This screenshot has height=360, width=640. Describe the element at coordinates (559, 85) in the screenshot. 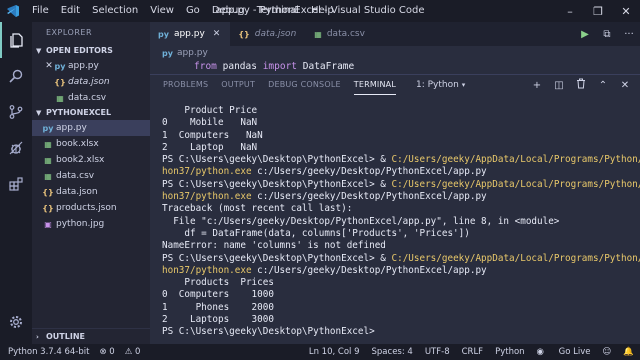

I see `split-terminal-icon: ◫` at that location.